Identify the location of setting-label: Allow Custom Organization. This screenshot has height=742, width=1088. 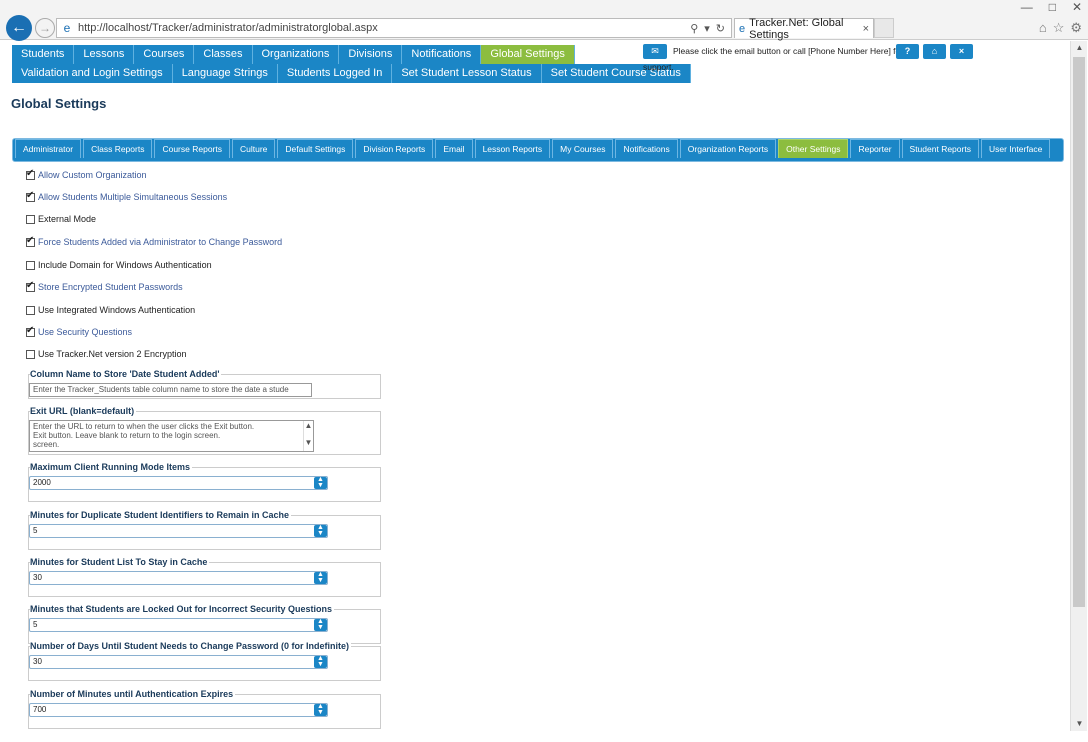
(92, 175).